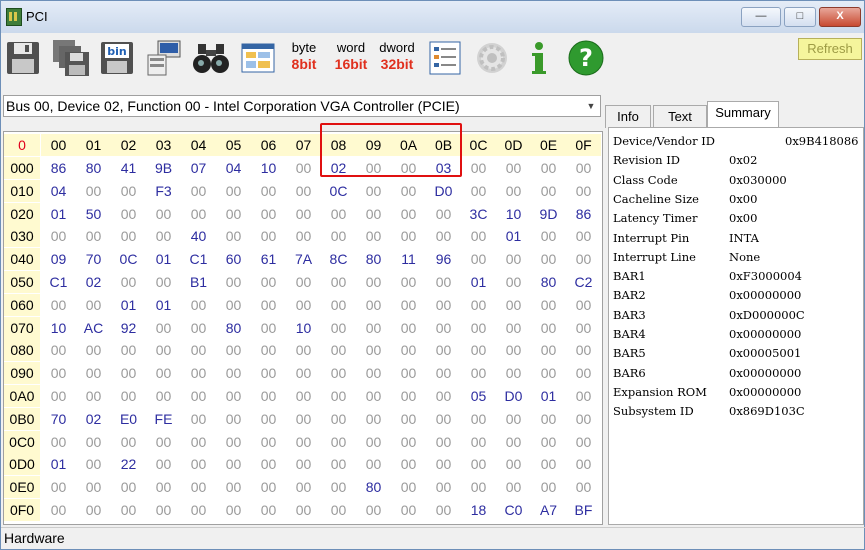 Image resolution: width=865 pixels, height=550 pixels. Describe the element at coordinates (58, 282) in the screenshot. I see `hex-cell: C1` at that location.